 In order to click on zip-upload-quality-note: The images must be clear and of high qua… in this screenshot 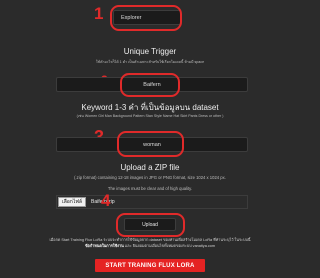, I will do `click(150, 188)`.